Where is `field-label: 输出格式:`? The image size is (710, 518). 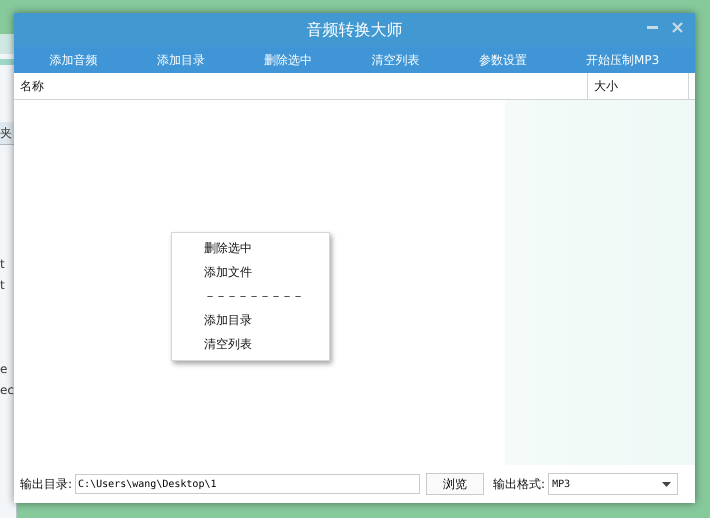
field-label: 输出格式: is located at coordinates (519, 484).